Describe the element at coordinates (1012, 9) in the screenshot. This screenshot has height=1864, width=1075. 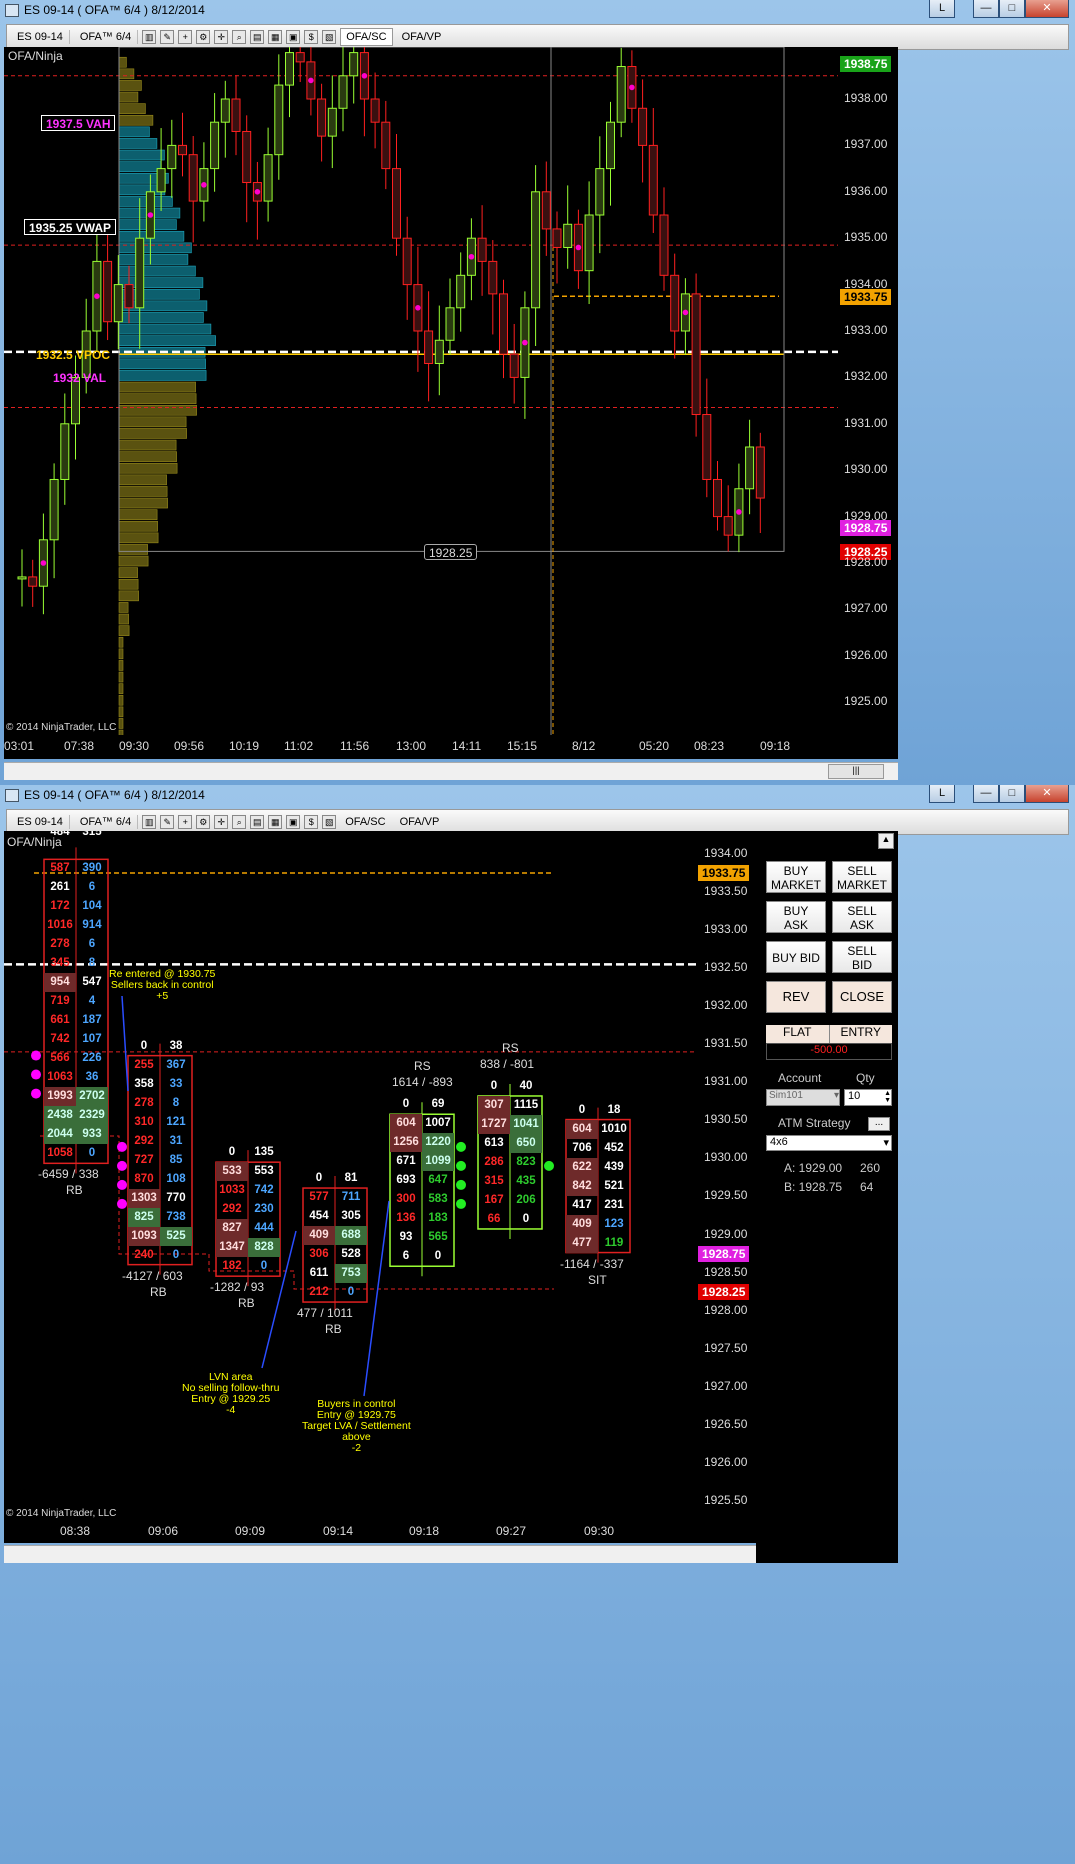
I see `maximize-button: □` at that location.